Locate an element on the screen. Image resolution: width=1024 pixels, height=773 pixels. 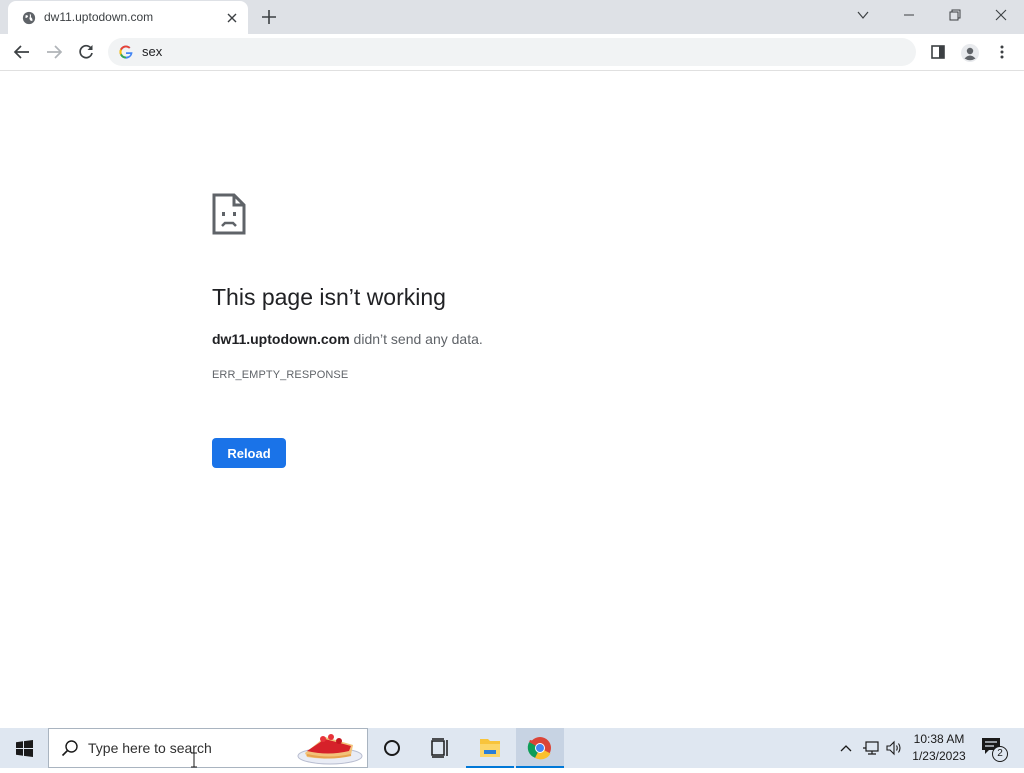
side-panel-icon is located at coordinates (938, 52).